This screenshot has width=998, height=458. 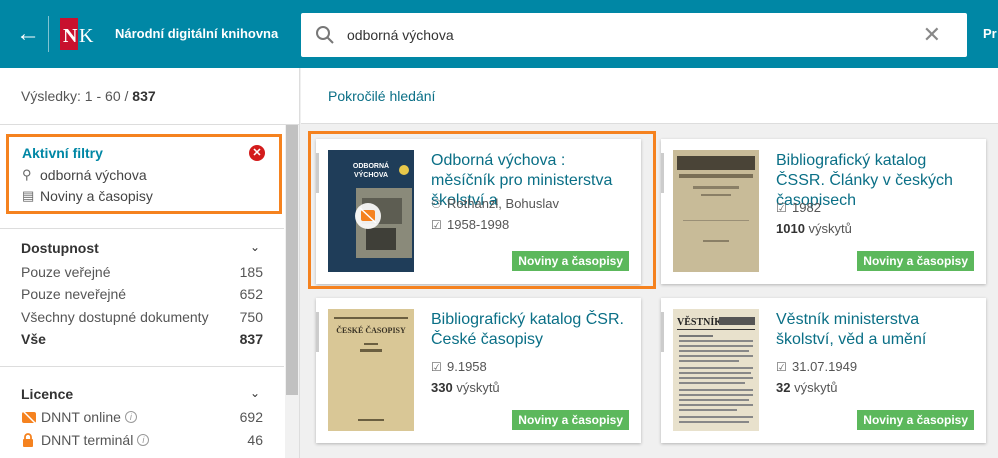 I want to click on clear-search-icon: ✕, so click(x=932, y=35).